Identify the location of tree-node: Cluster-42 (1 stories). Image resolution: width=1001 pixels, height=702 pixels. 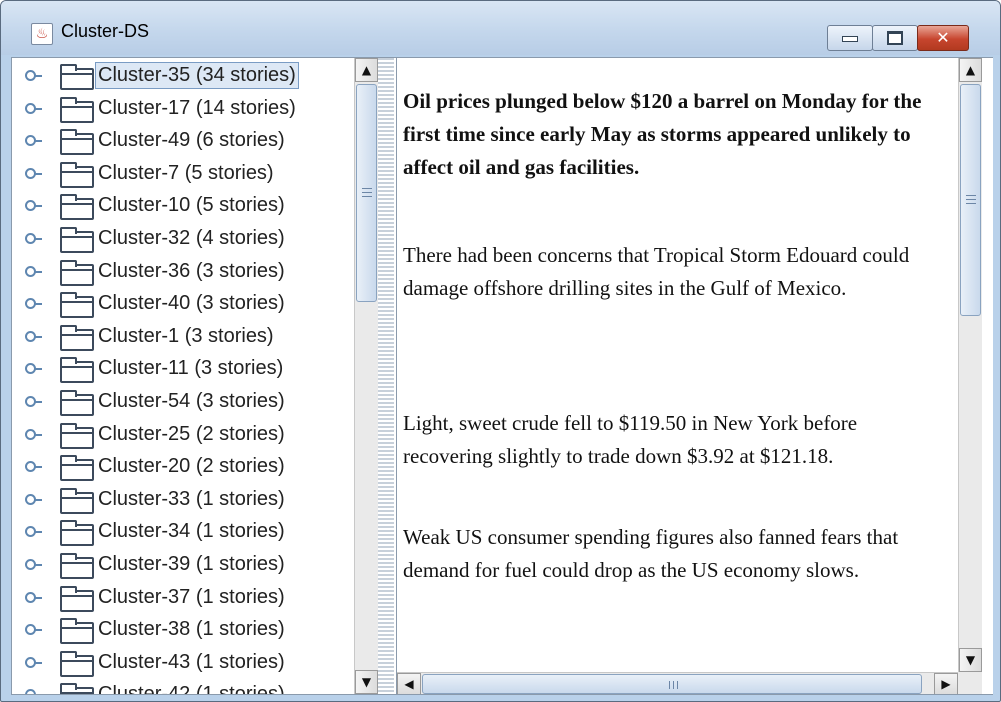
(182, 686).